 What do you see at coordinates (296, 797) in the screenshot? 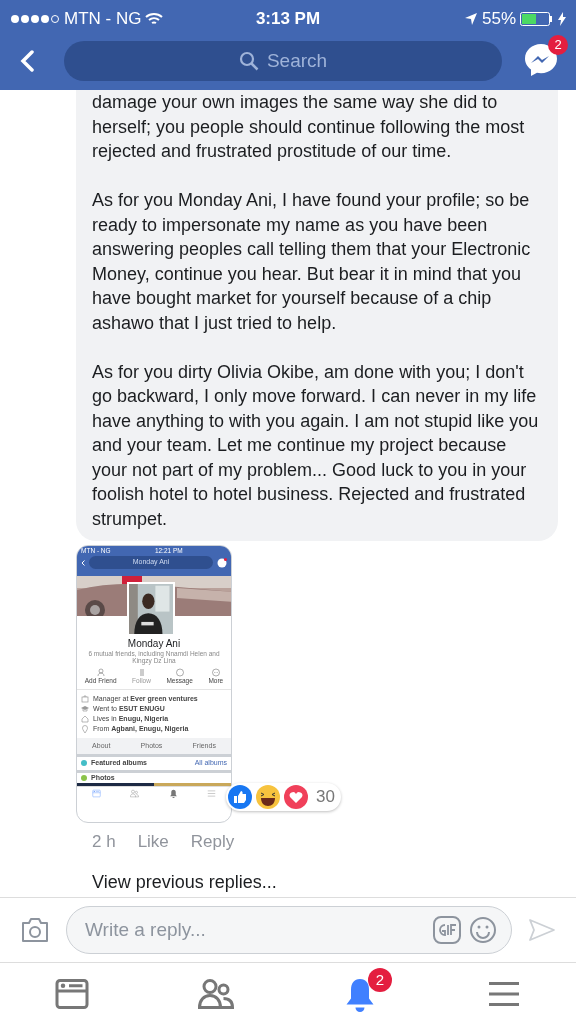
I see `love-reaction-icon` at bounding box center [296, 797].